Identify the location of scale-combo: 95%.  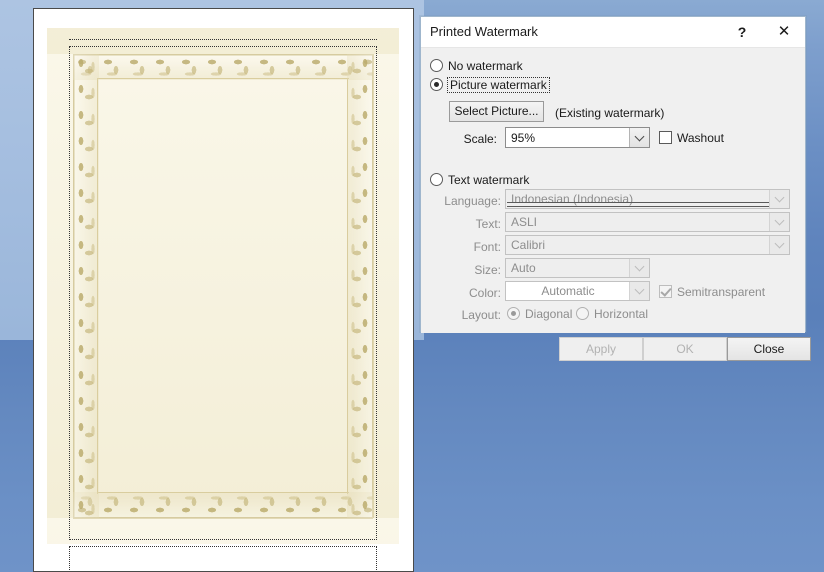
(577, 137).